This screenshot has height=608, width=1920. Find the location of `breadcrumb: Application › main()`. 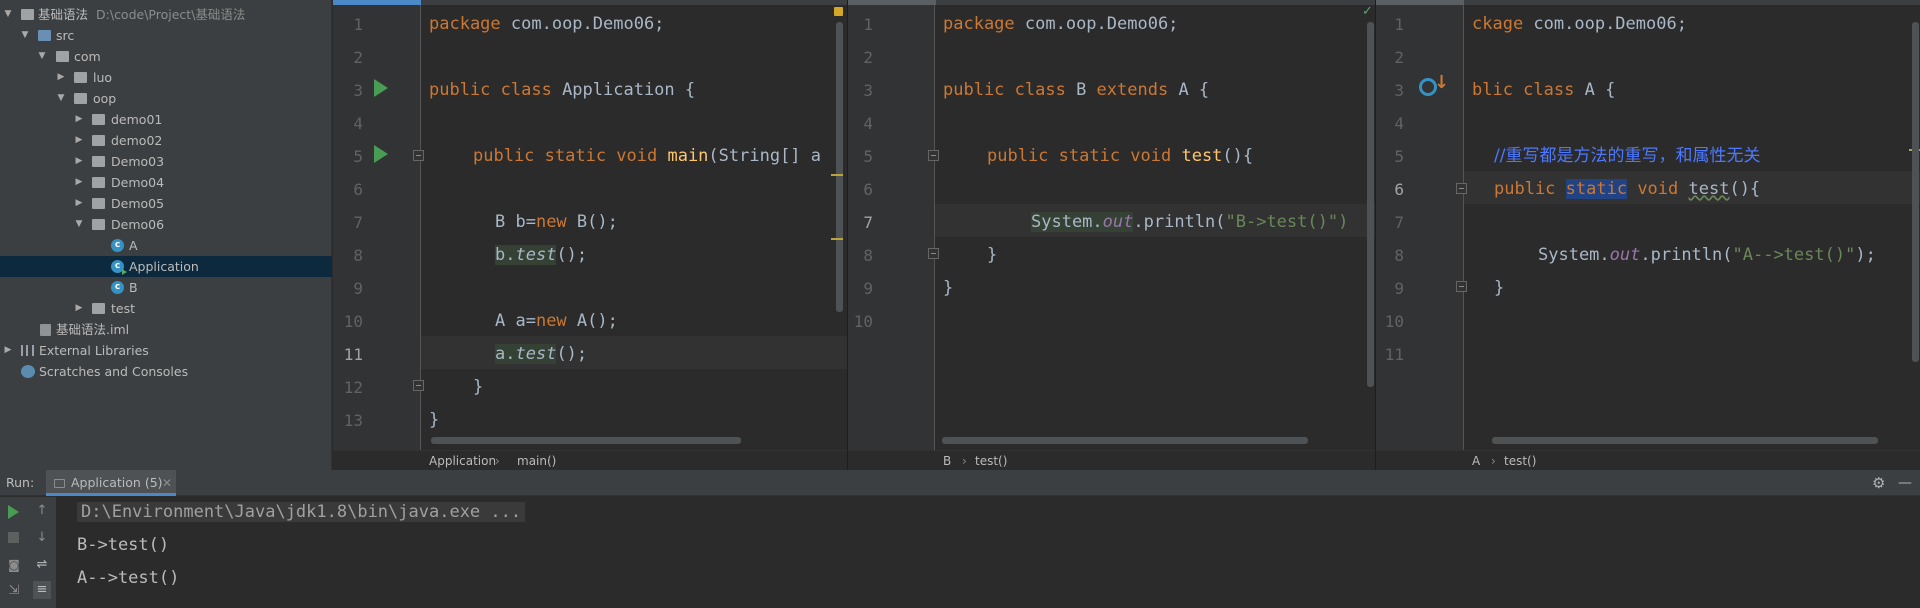

breadcrumb: Application › main() is located at coordinates (590, 460).